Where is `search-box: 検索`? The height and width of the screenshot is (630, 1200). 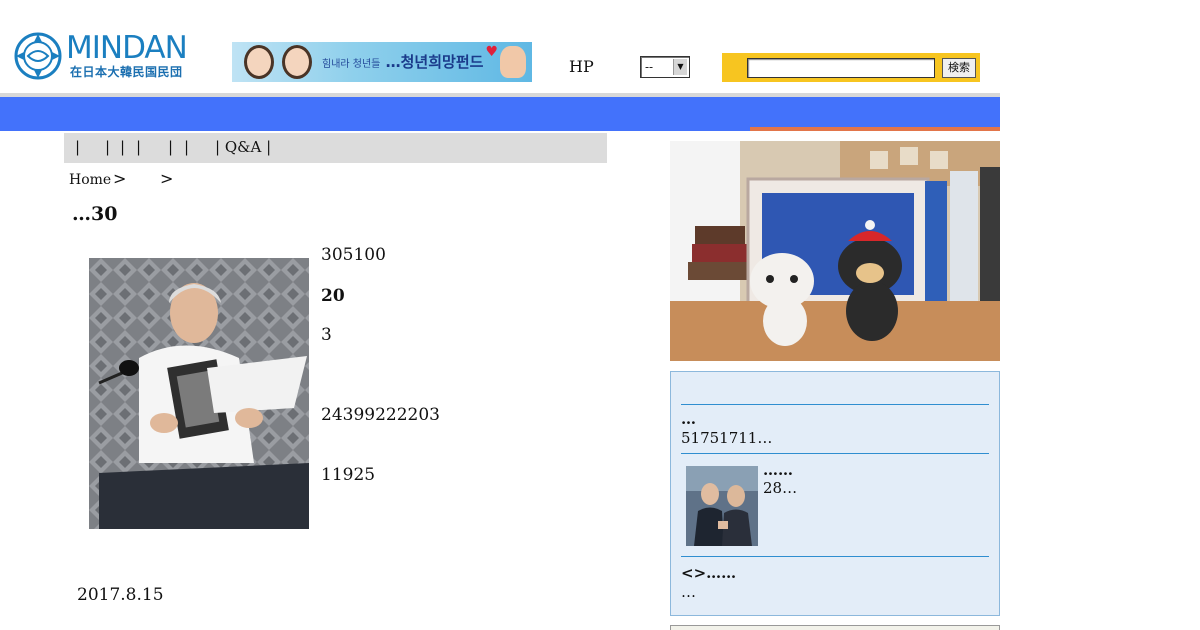 search-box: 検索 is located at coordinates (851, 67).